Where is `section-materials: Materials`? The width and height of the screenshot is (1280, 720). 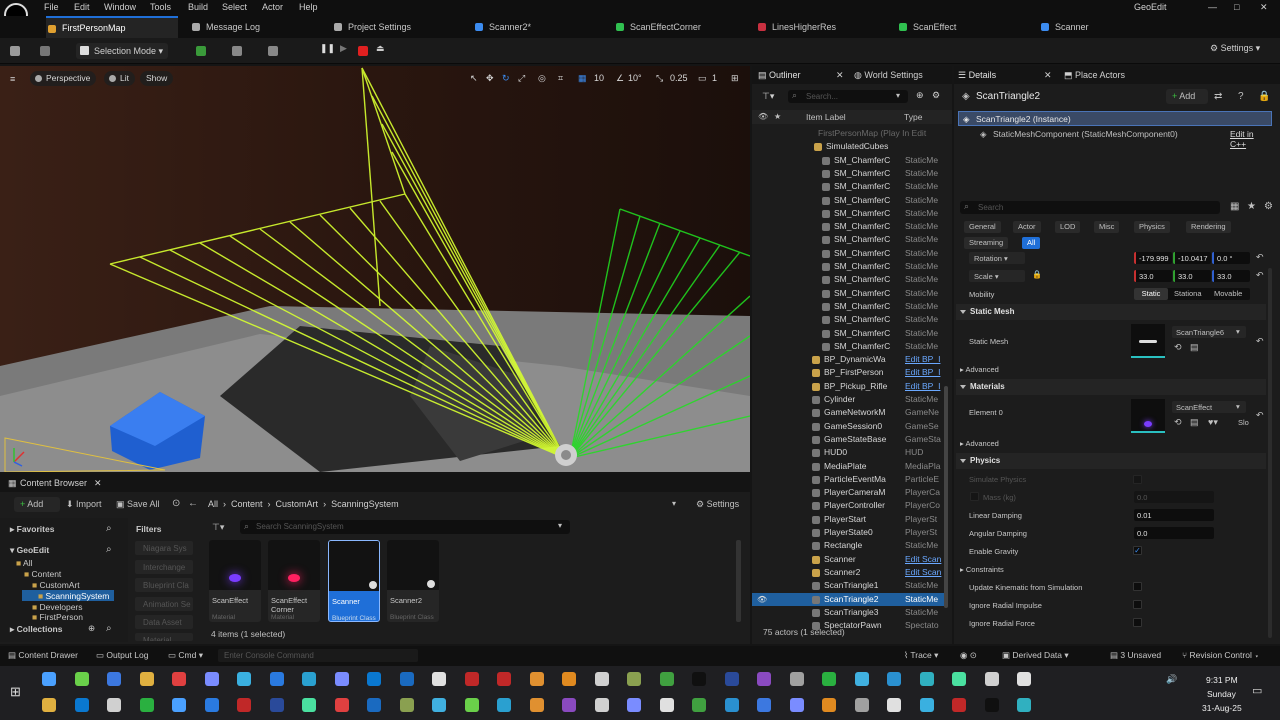
section-materials: Materials is located at coordinates (1111, 387).